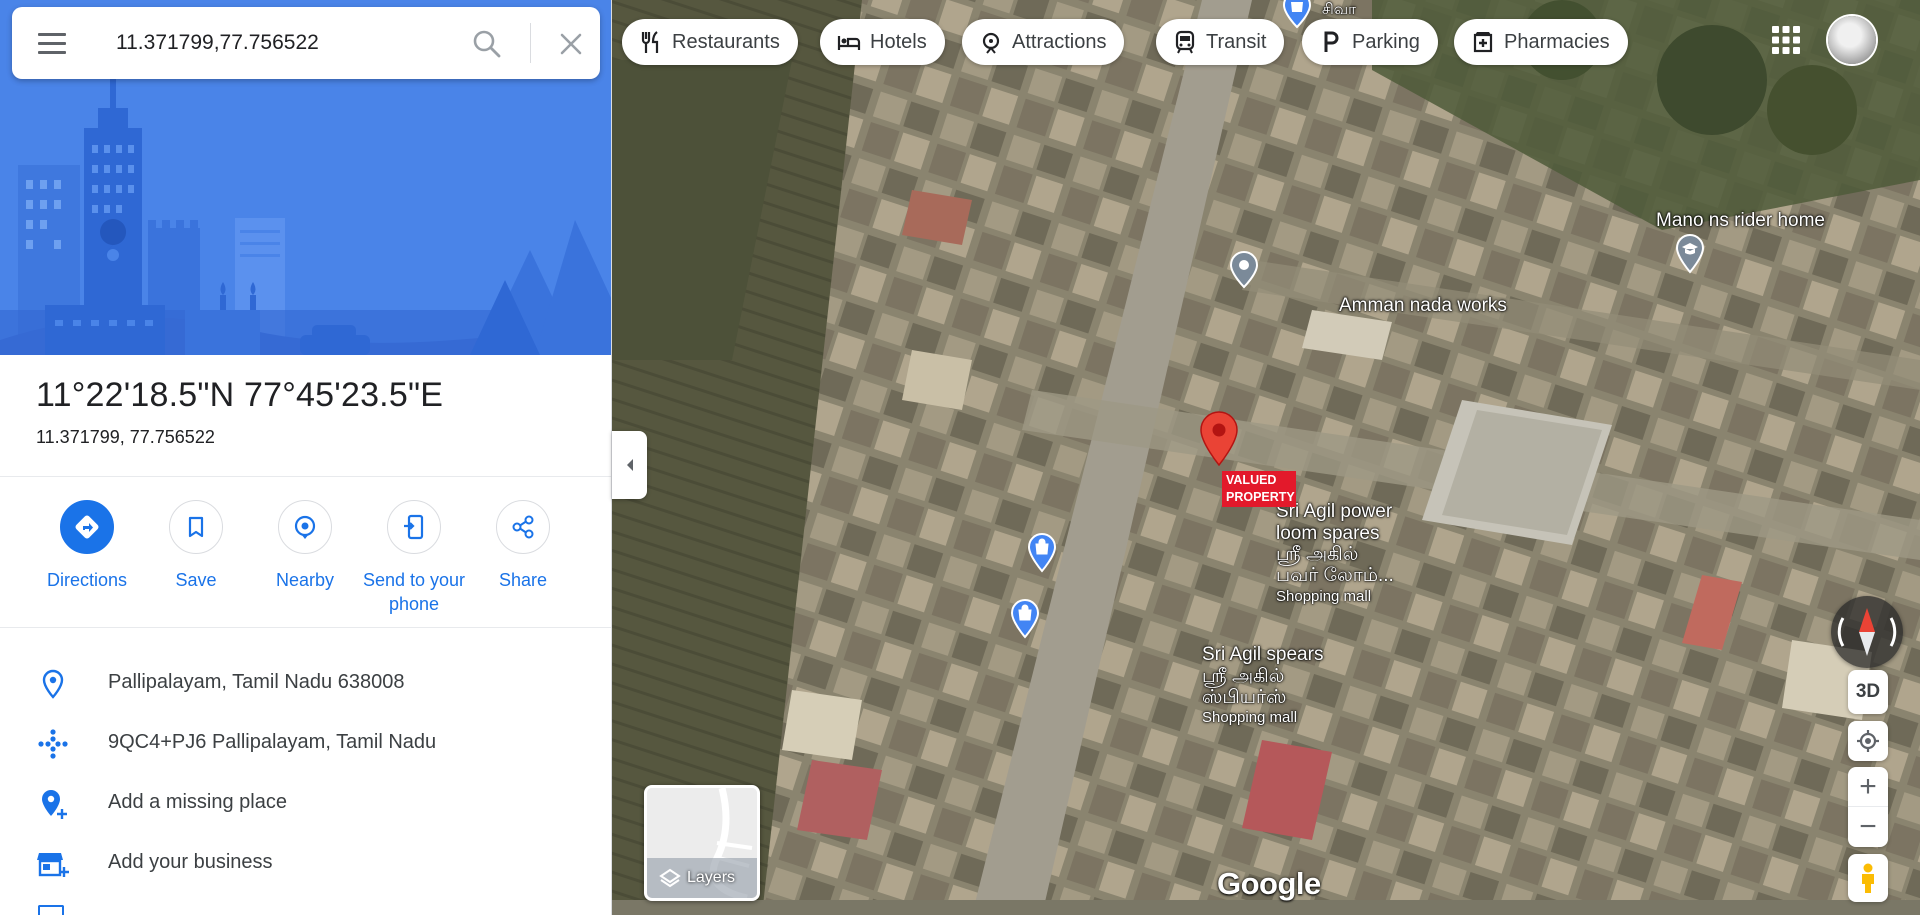 The width and height of the screenshot is (1920, 915). Describe the element at coordinates (1423, 305) in the screenshot. I see `map-label-amman: Amman nada works` at that location.